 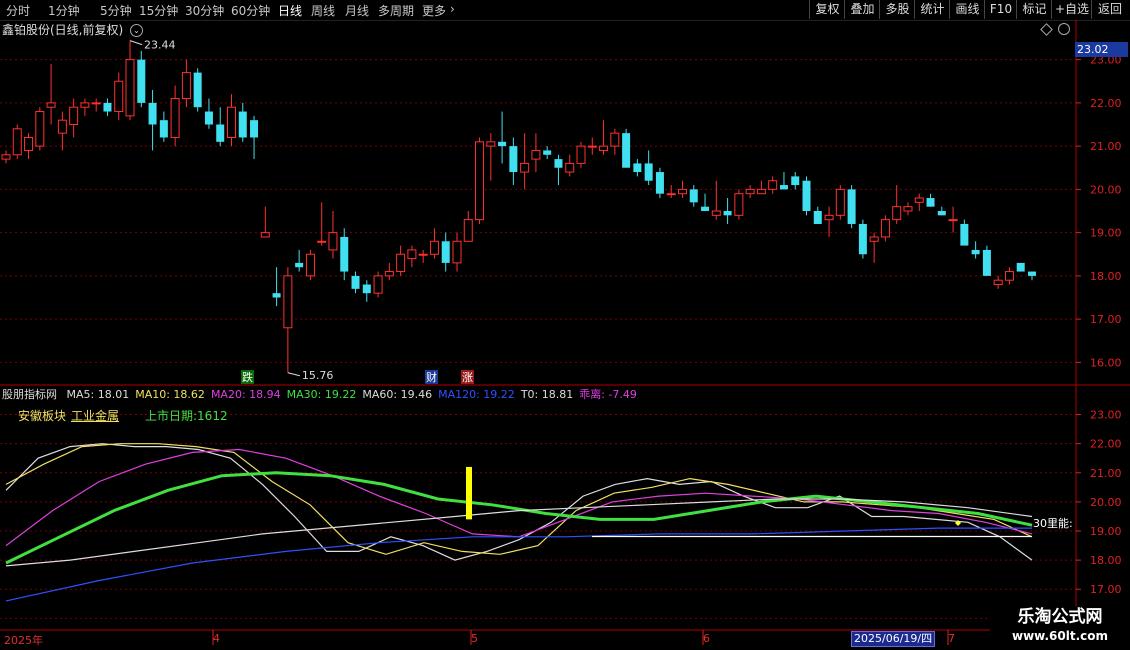 I want to click on y-tick-label-top-6: 17.00, so click(x=1106, y=319).